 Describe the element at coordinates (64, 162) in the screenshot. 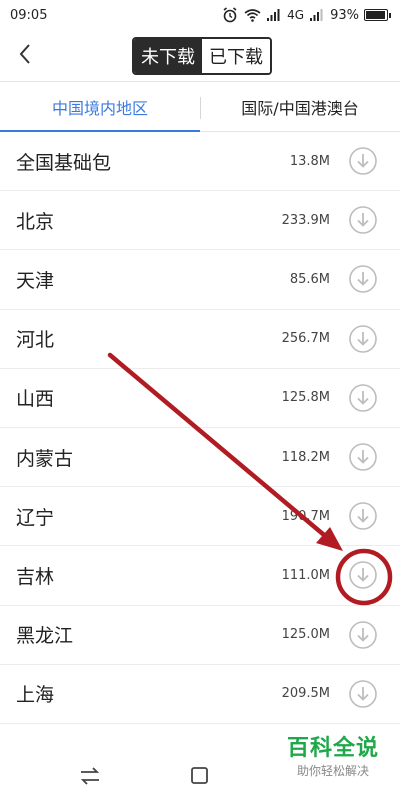

I see `region-name: 全国基础包` at that location.